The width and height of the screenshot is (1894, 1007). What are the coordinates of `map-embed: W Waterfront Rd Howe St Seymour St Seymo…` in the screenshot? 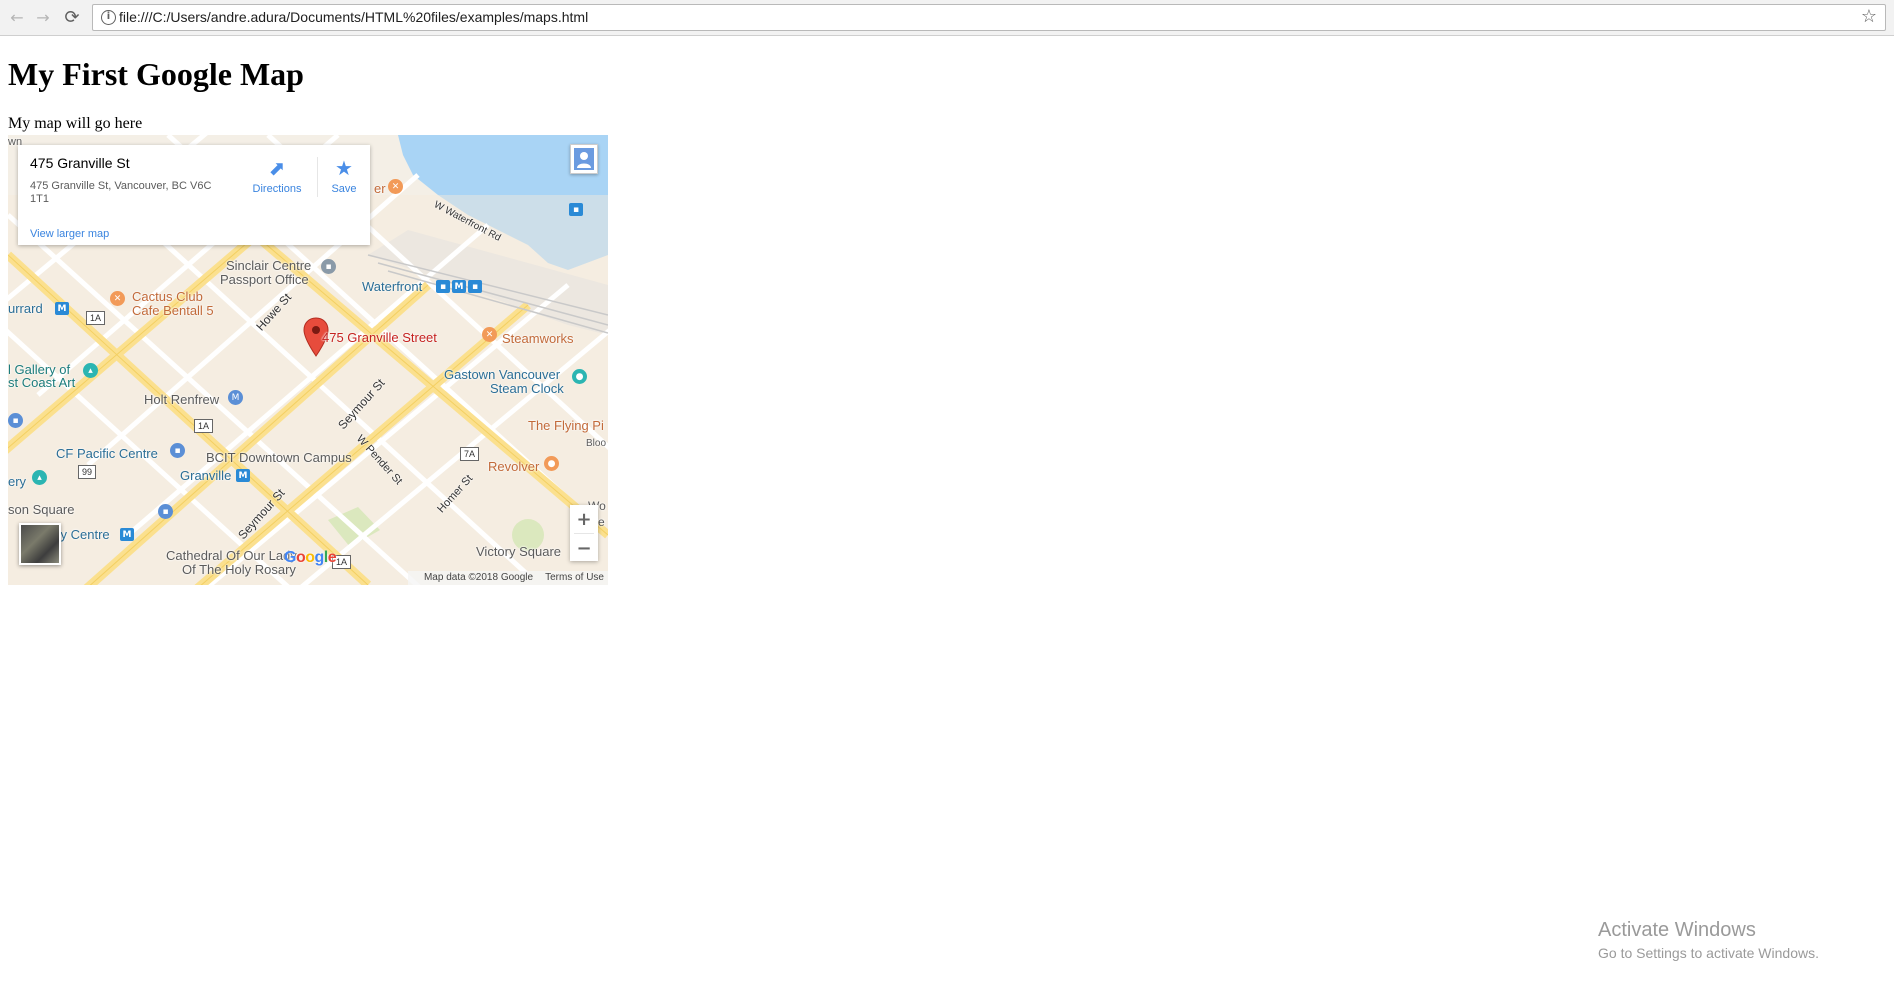 It's located at (308, 360).